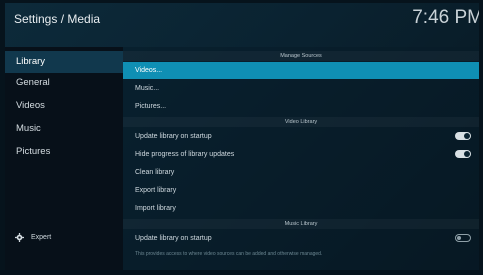 This screenshot has height=275, width=483. I want to click on video-clean-library: Clean library, so click(301, 172).